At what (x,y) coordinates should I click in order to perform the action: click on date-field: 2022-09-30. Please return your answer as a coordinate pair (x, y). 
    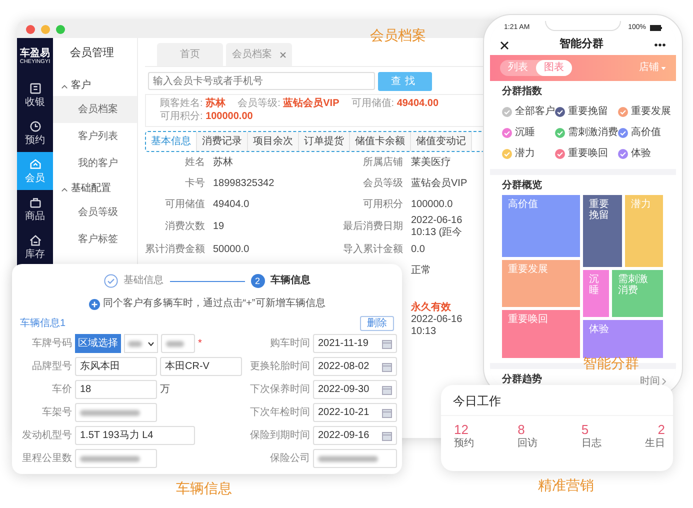
    Looking at the image, I should click on (355, 389).